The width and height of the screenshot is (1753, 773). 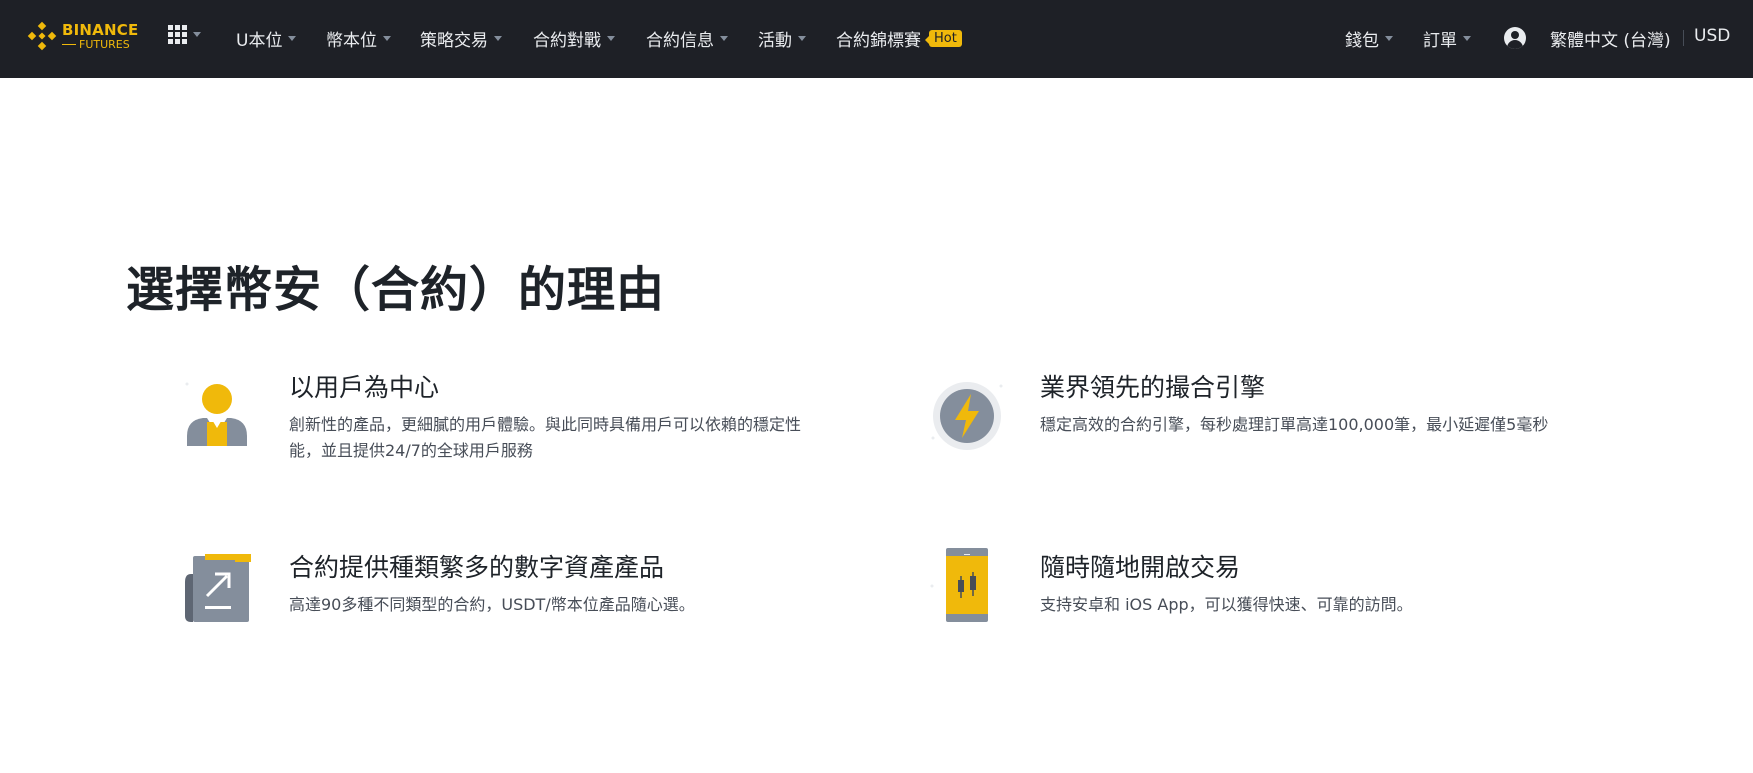 What do you see at coordinates (967, 416) in the screenshot?
I see `lightning-engine-icon` at bounding box center [967, 416].